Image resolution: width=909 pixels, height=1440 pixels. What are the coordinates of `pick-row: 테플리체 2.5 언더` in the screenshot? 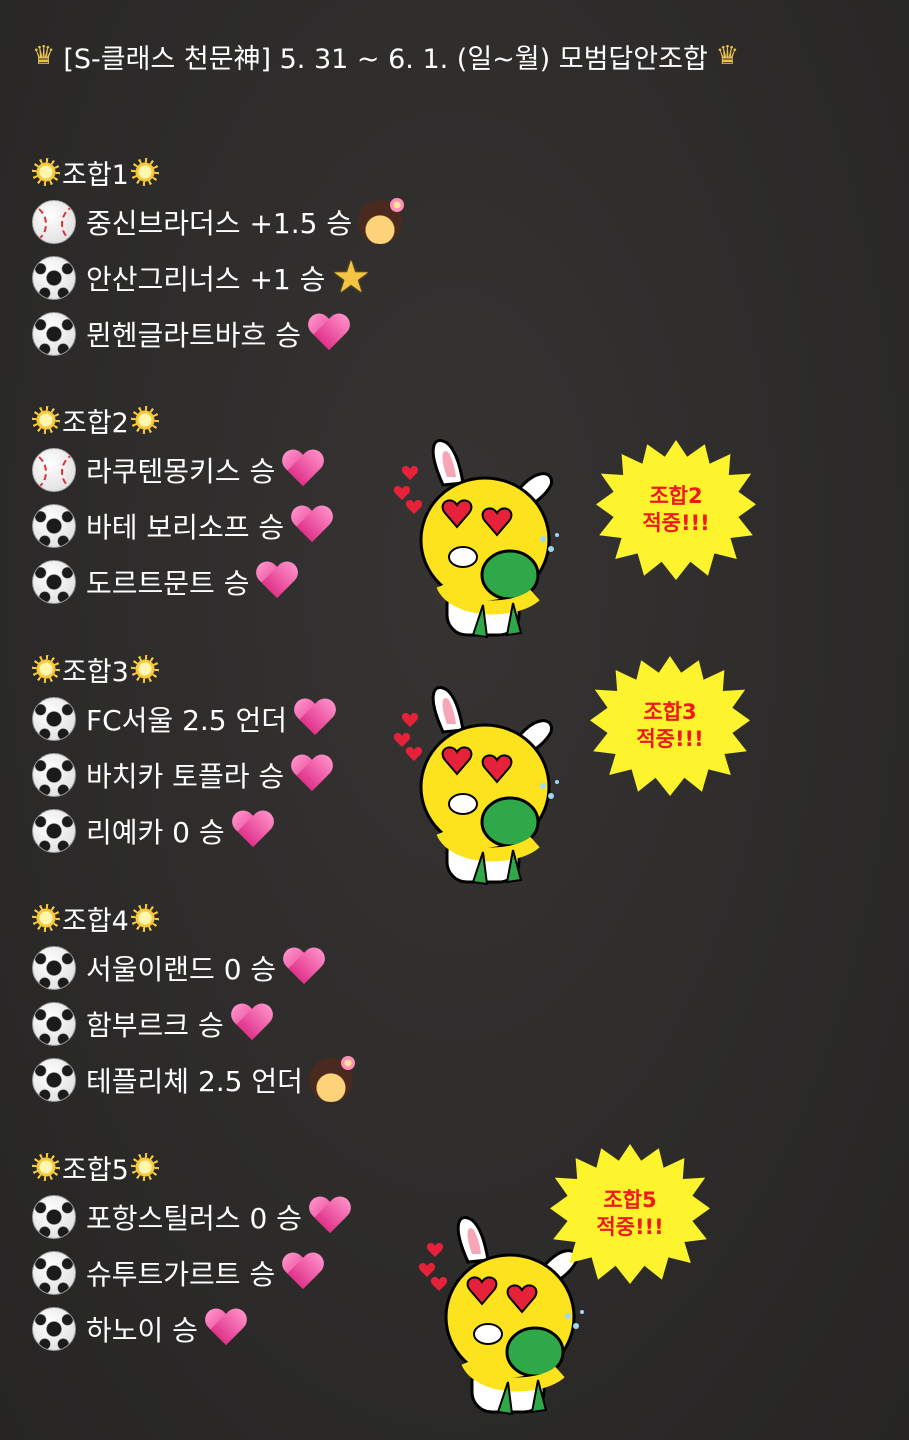 It's located at (232, 1080).